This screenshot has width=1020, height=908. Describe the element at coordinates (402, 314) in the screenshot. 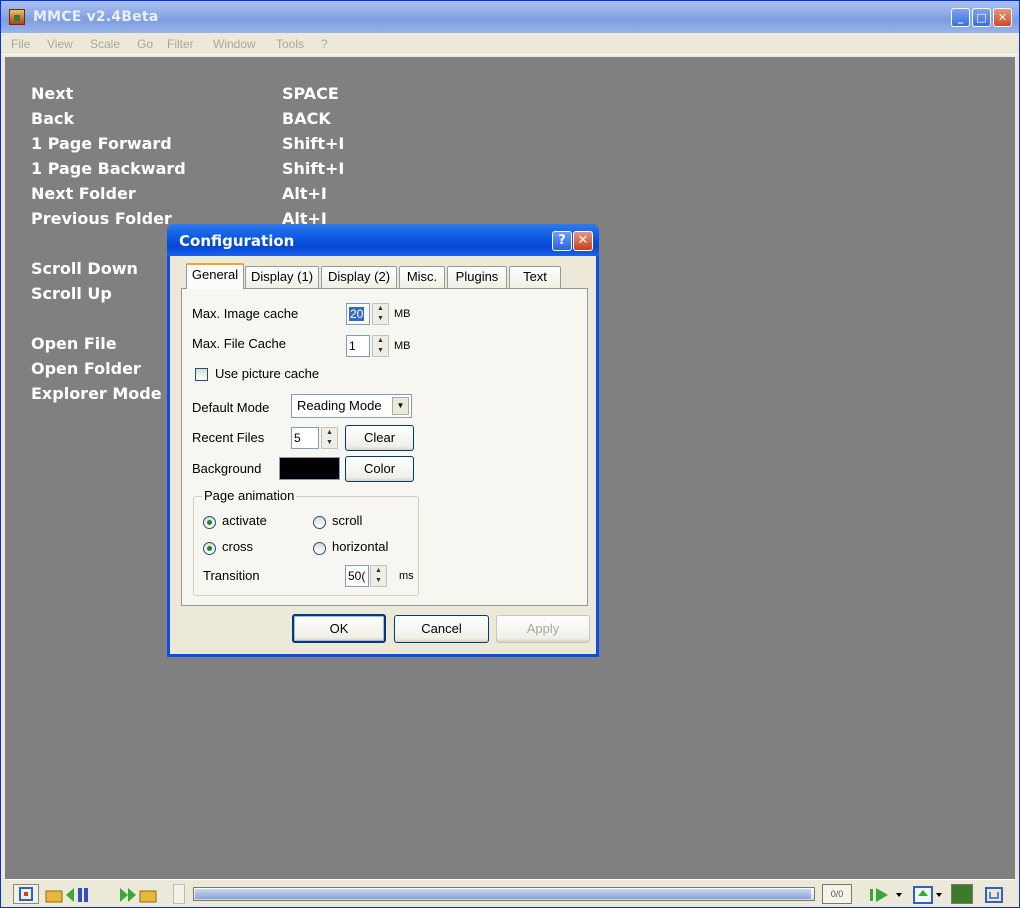

I see `image-cache-unit: MB` at that location.